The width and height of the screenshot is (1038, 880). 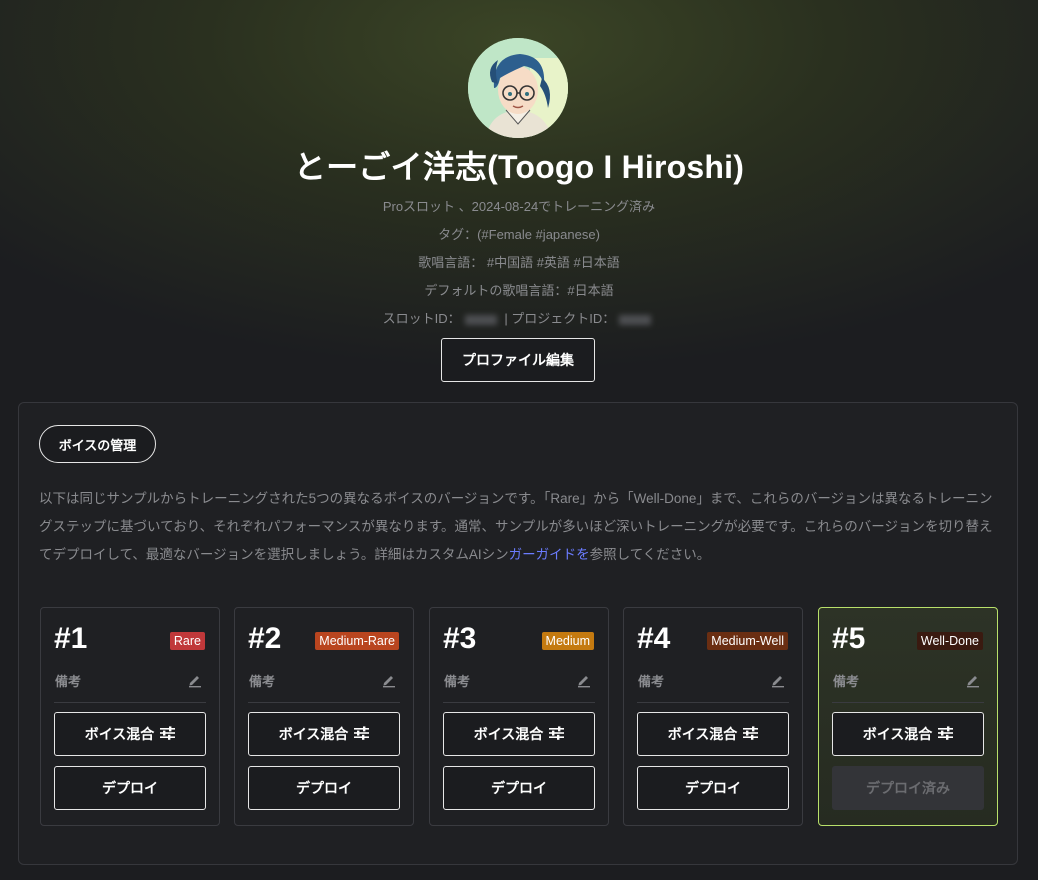 What do you see at coordinates (949, 641) in the screenshot?
I see `version-badge: Well-Done` at bounding box center [949, 641].